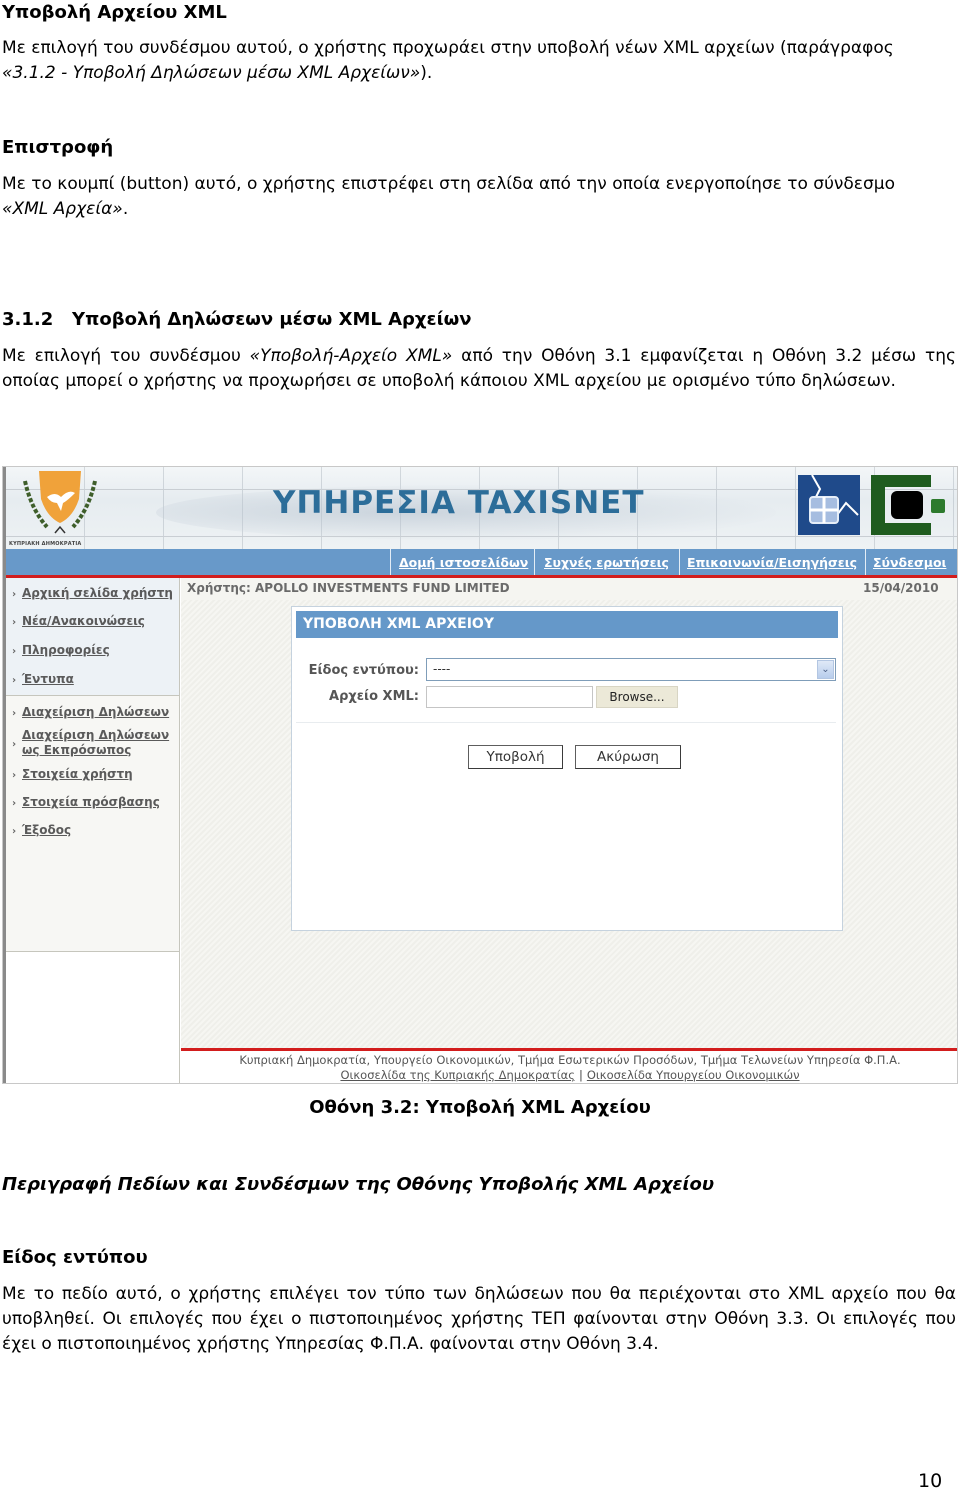  Describe the element at coordinates (60, 502) in the screenshot. I see `cyprus-crest-icon` at that location.